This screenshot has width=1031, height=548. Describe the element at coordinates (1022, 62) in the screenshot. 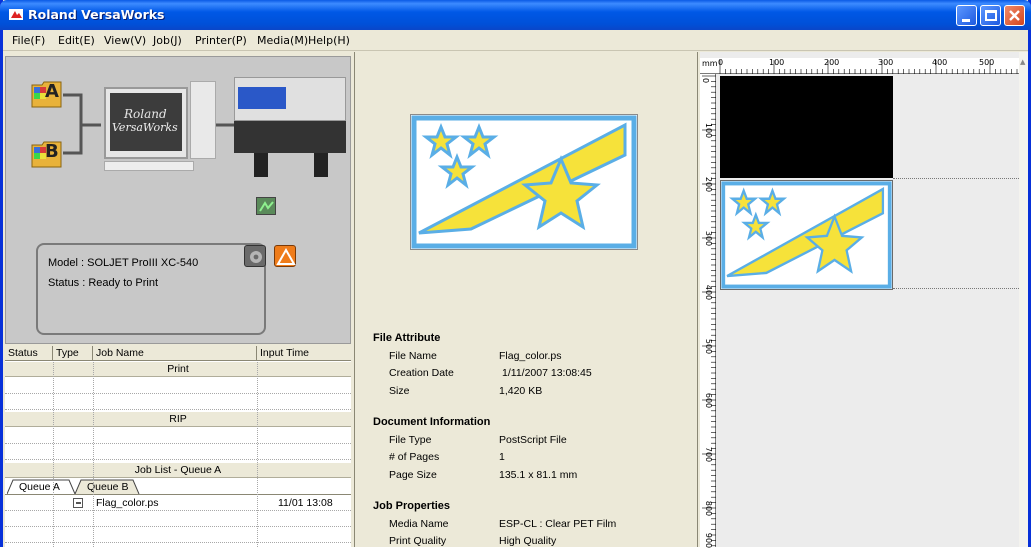

I see `scroll-up-arrow-icon: ▲` at that location.